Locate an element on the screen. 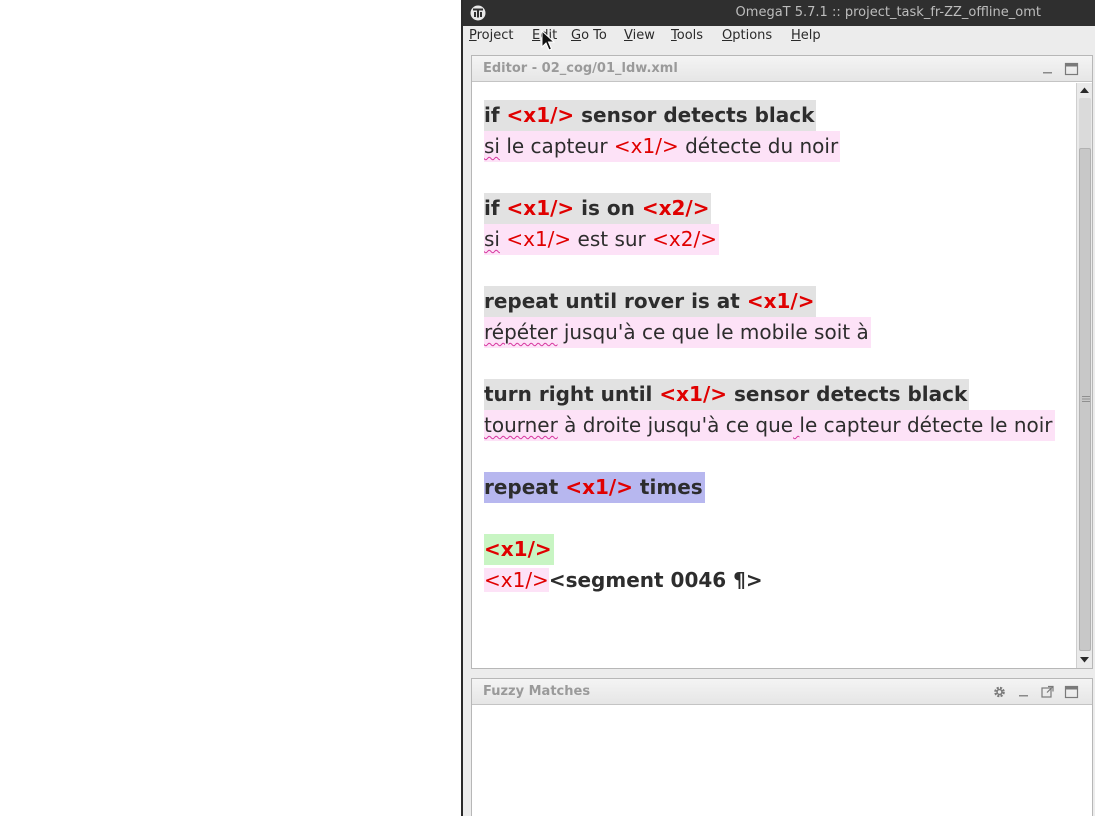 This screenshot has height=816, width=1095. menu-project: Project is located at coordinates (491, 35).